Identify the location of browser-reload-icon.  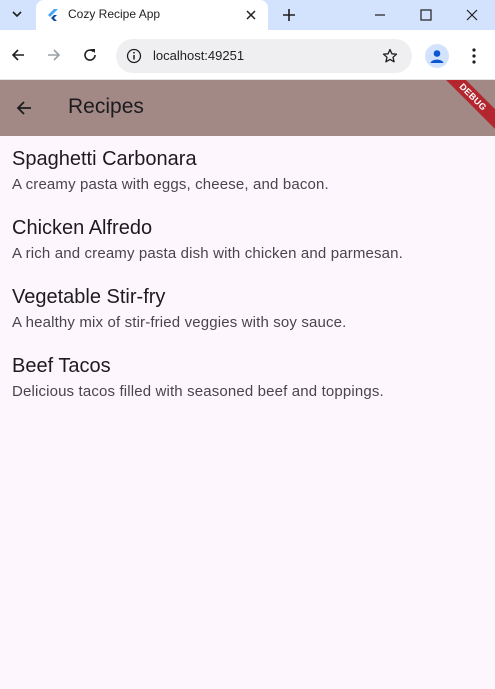
(90, 55).